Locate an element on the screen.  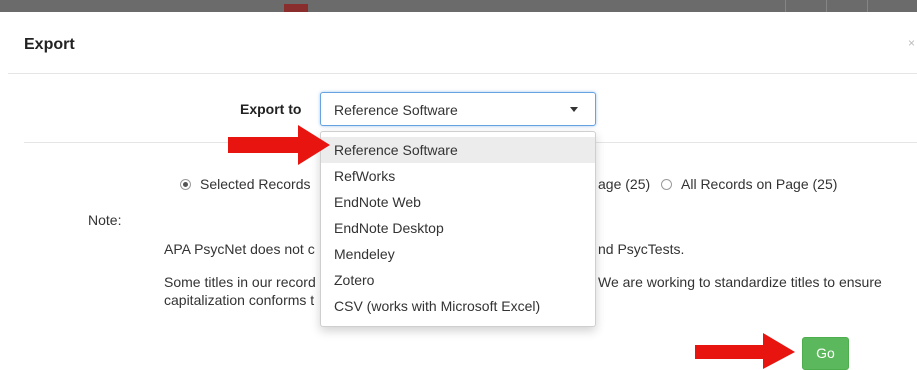
radio-all-records: All Records on Page (25) is located at coordinates (749, 184).